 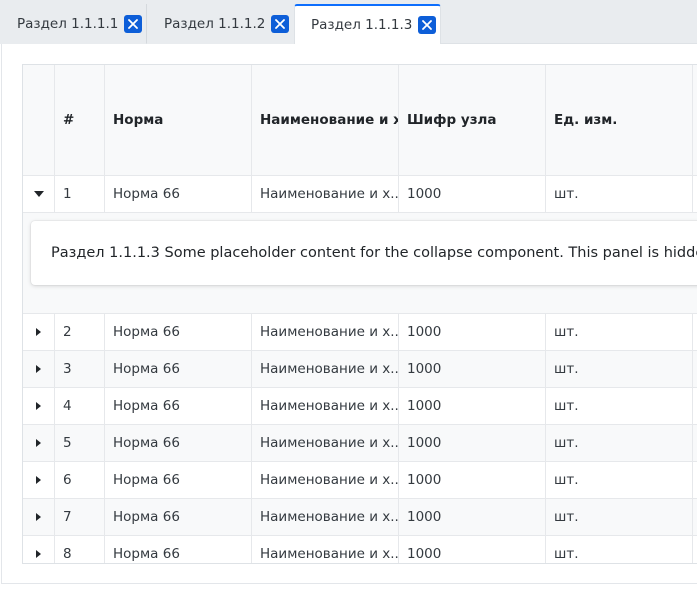 I want to click on cell-number: 2, so click(x=80, y=332).